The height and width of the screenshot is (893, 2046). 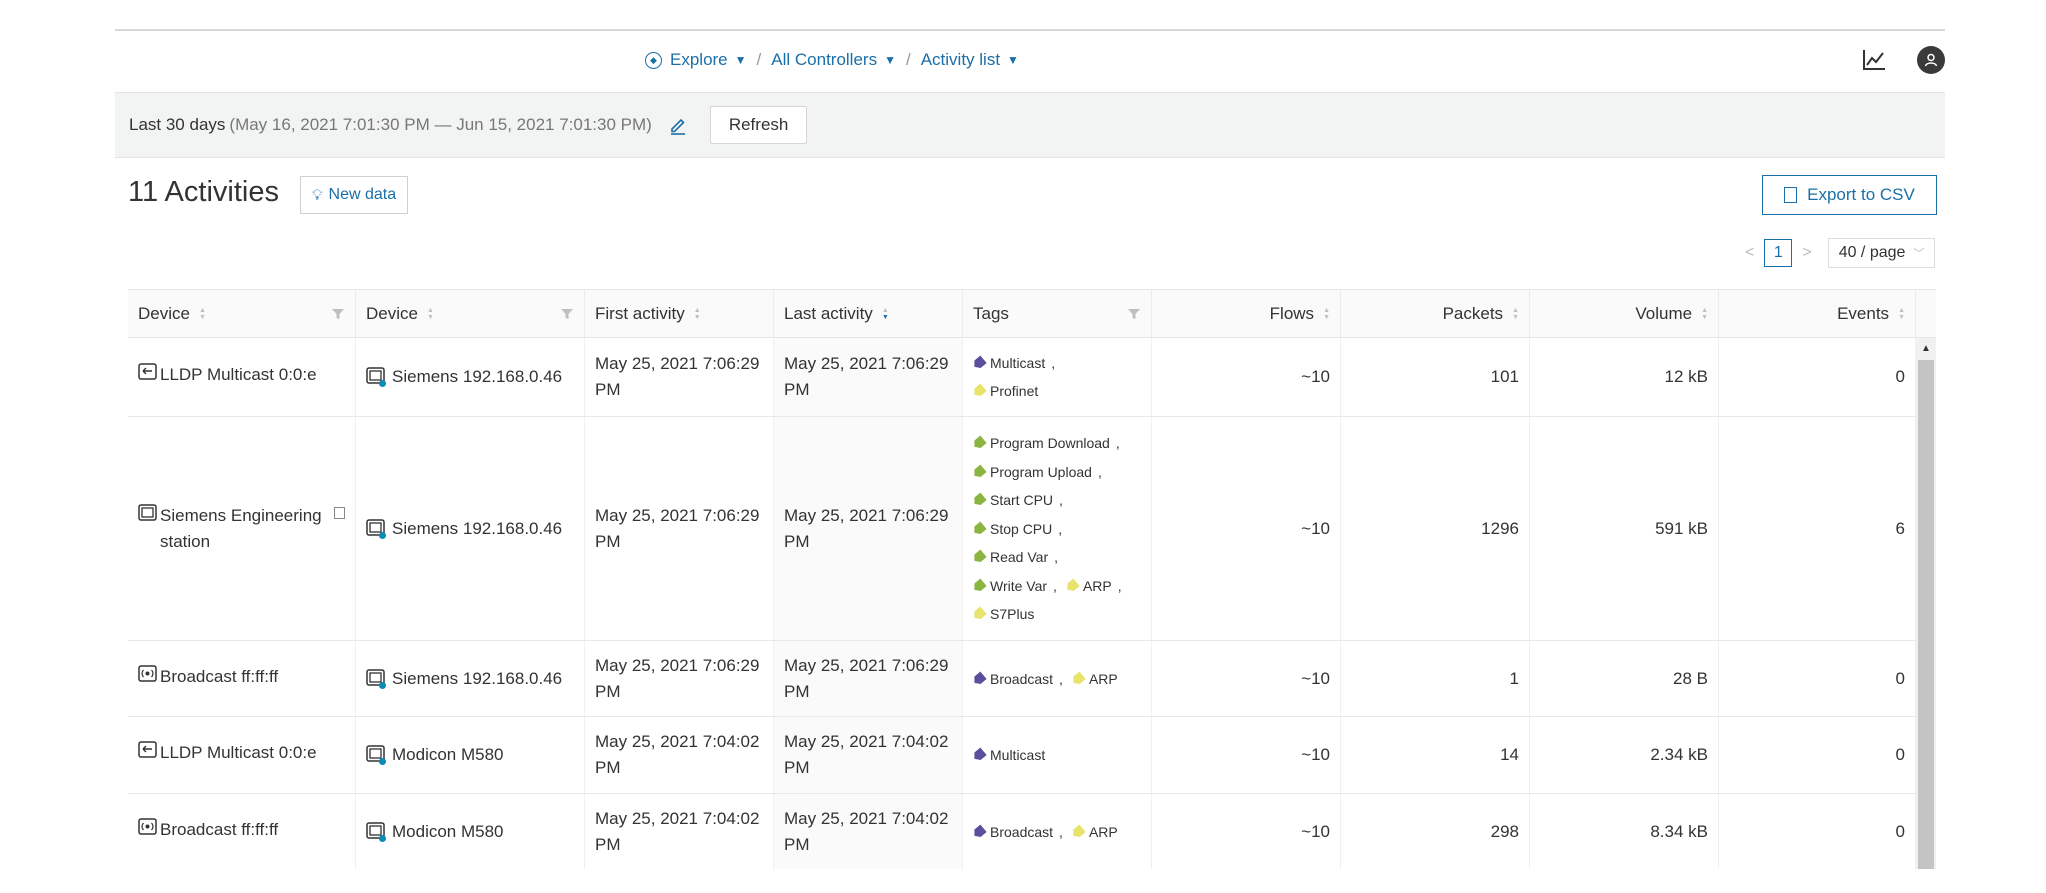 I want to click on tag-line: Start CPU,, so click(x=1052, y=500).